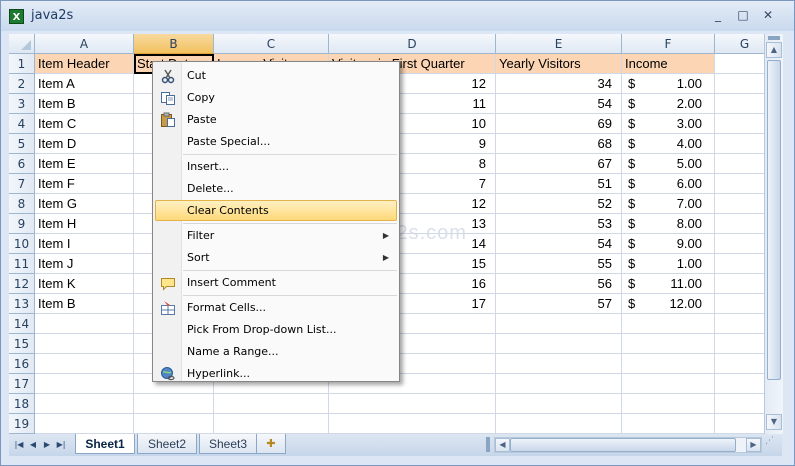  Describe the element at coordinates (84, 364) in the screenshot. I see `cell-a16` at that location.